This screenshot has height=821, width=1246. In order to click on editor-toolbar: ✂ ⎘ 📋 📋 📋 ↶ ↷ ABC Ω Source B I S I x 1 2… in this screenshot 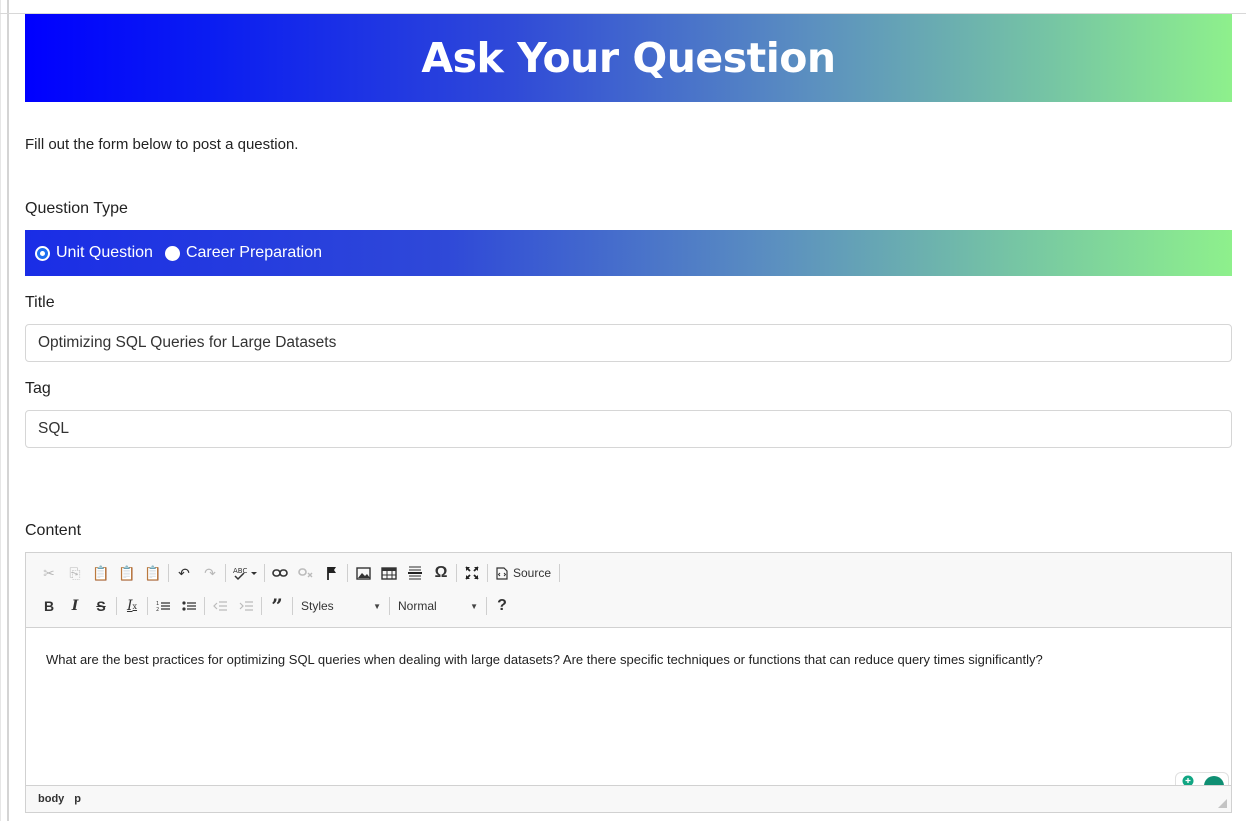, I will do `click(628, 590)`.